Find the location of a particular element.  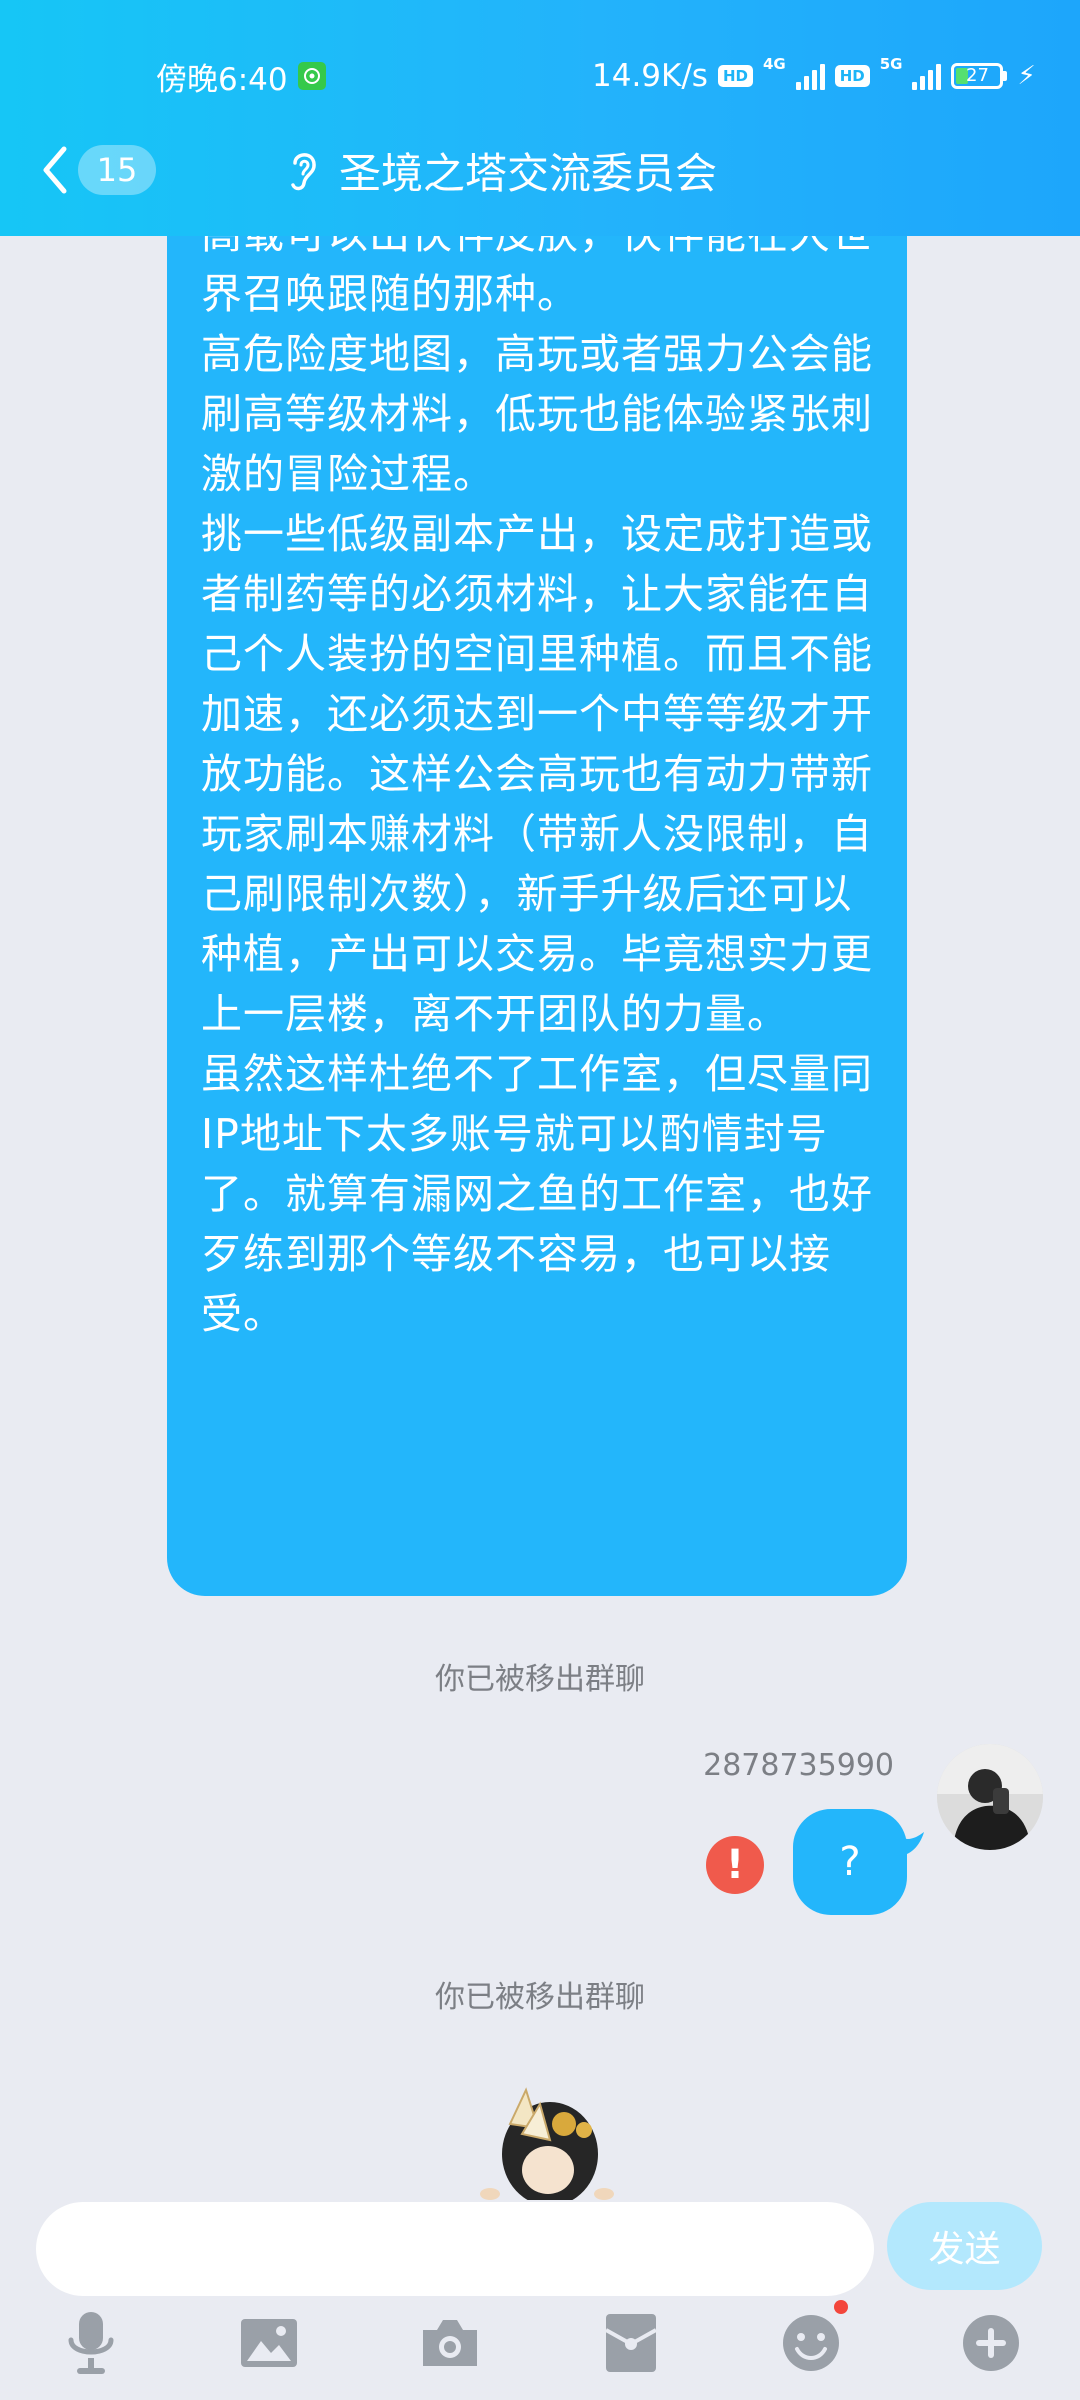

hd-voice-badge: HD is located at coordinates (735, 76).